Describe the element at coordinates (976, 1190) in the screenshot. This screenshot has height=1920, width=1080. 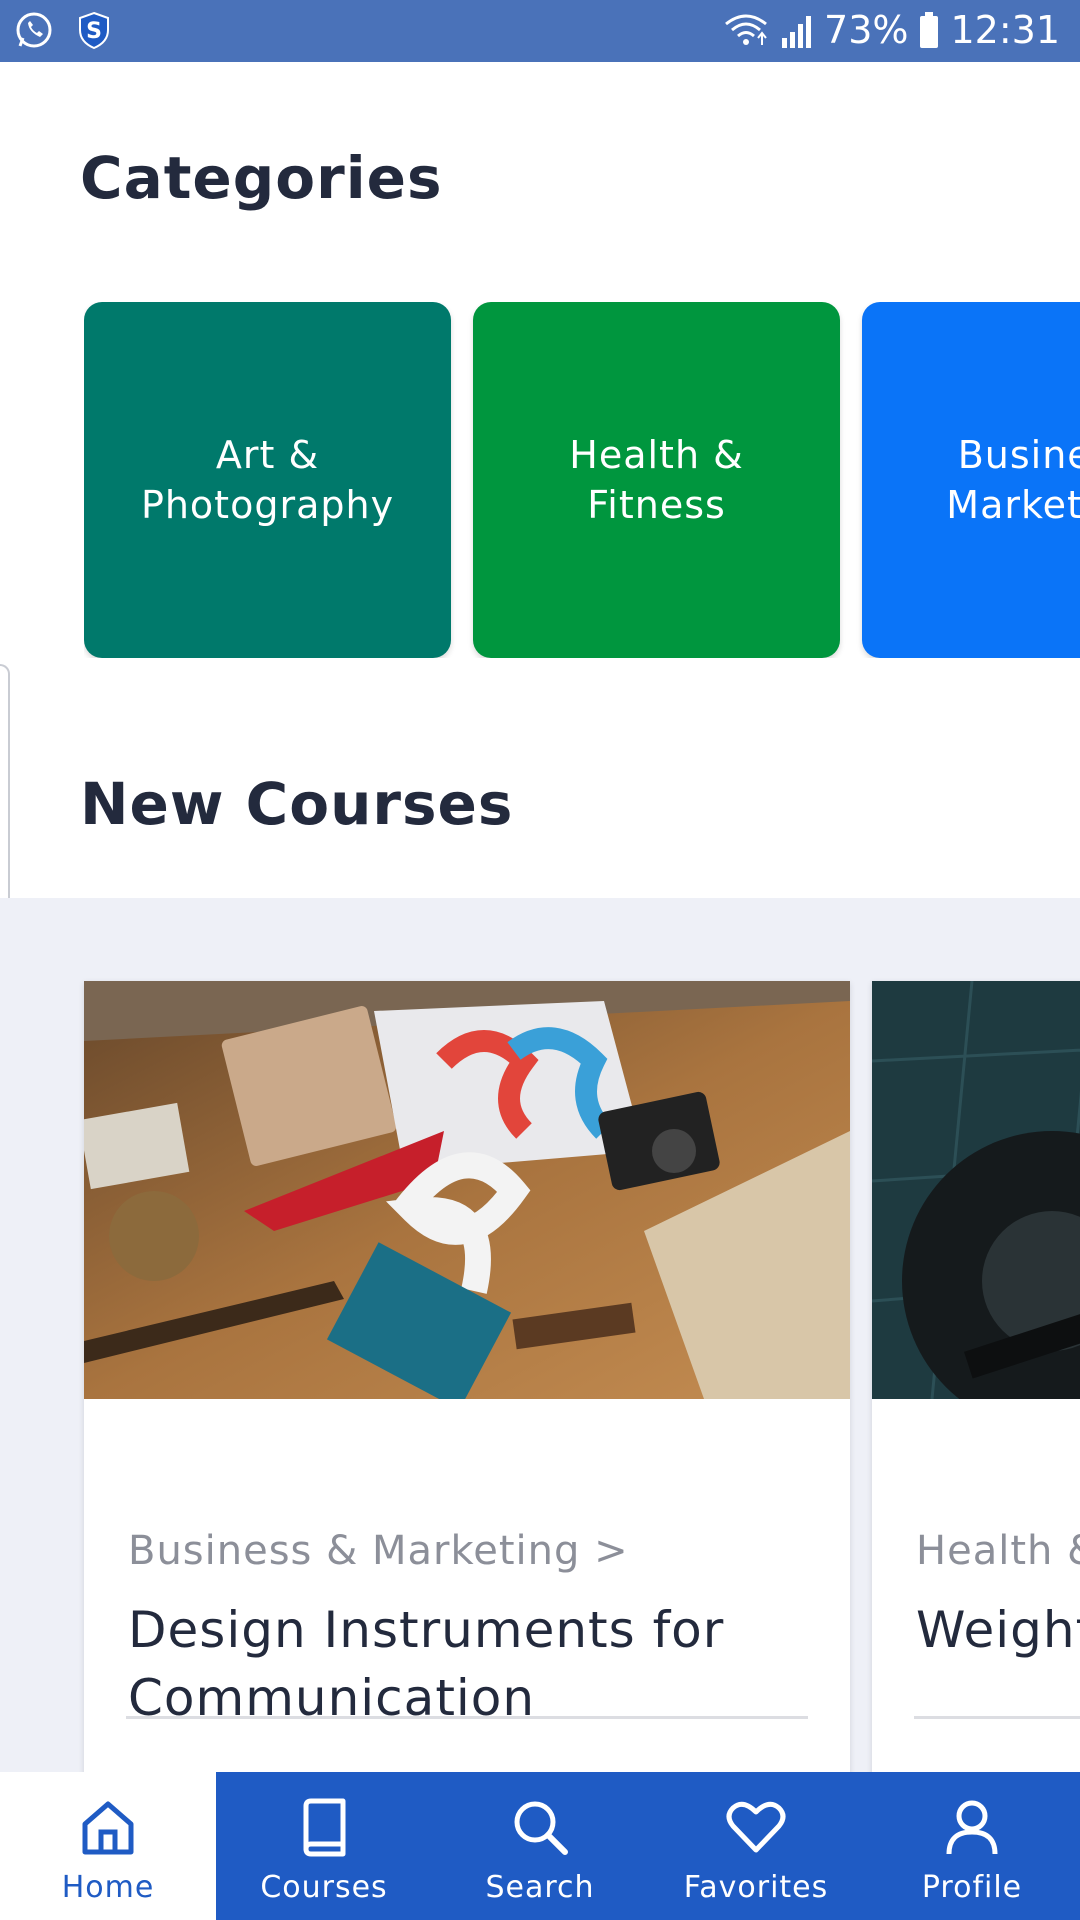
I see `course-image` at that location.